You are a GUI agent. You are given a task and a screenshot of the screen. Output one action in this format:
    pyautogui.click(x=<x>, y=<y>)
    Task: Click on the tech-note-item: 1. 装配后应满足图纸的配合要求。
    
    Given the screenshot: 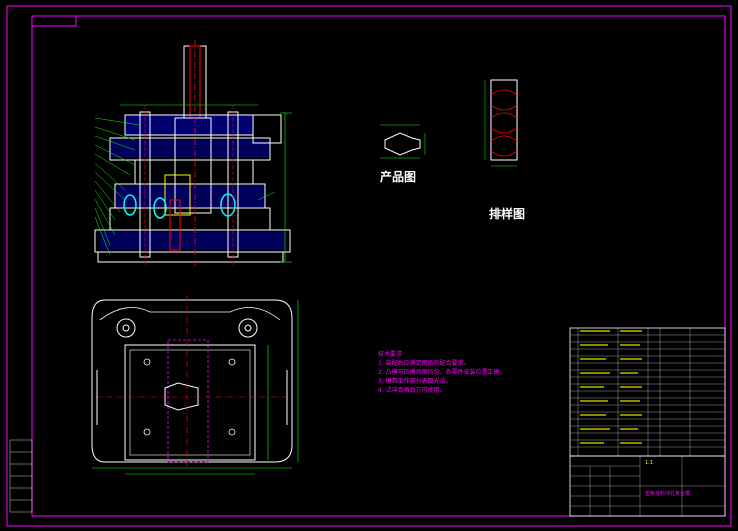 What is the action you would take?
    pyautogui.click(x=424, y=363)
    